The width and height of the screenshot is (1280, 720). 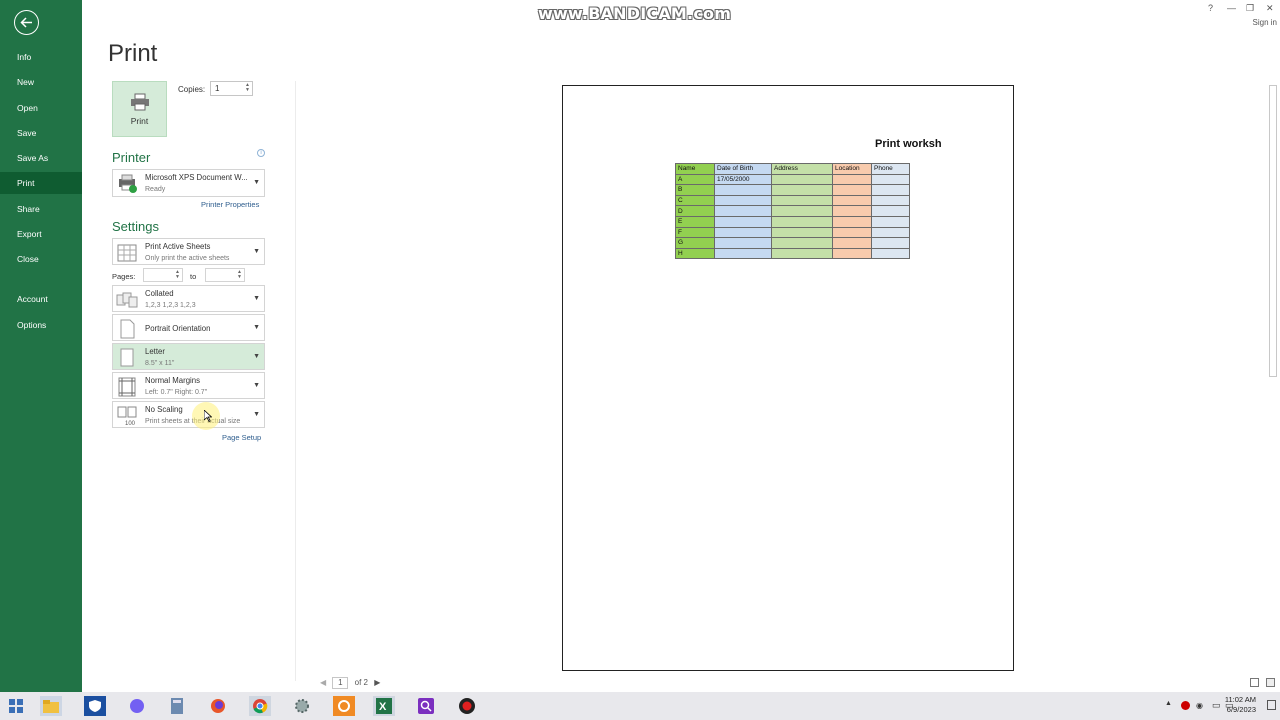 I want to click on printer-status: Ready, so click(x=155, y=189).